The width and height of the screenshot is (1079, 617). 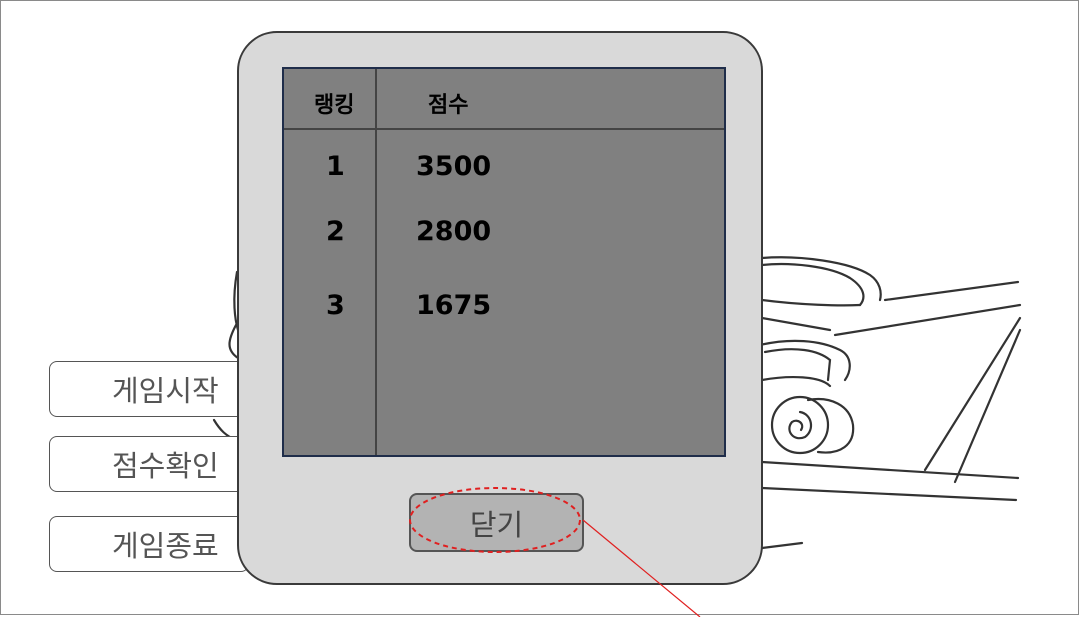 I want to click on game-start-label: 게임시작, so click(x=165, y=391).